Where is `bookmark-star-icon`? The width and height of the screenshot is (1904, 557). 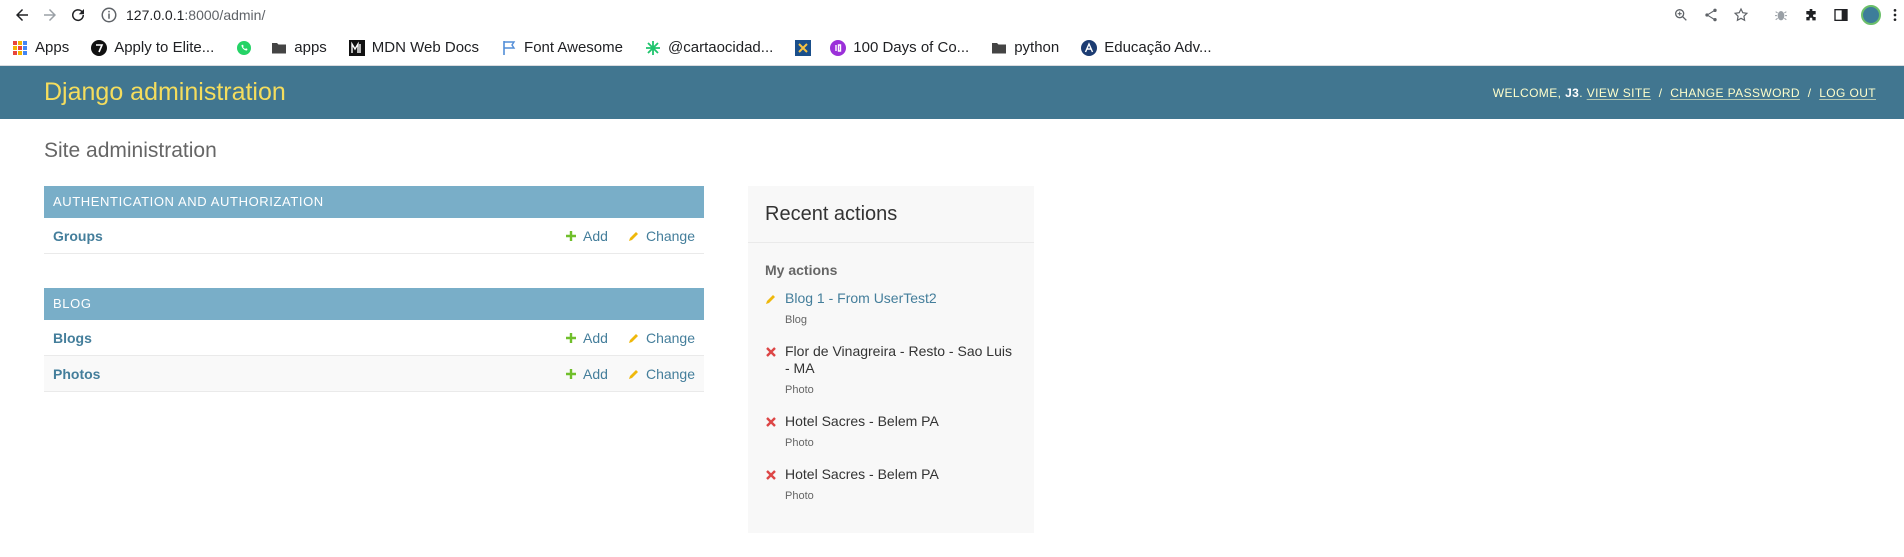
bookmark-star-icon is located at coordinates (1741, 15).